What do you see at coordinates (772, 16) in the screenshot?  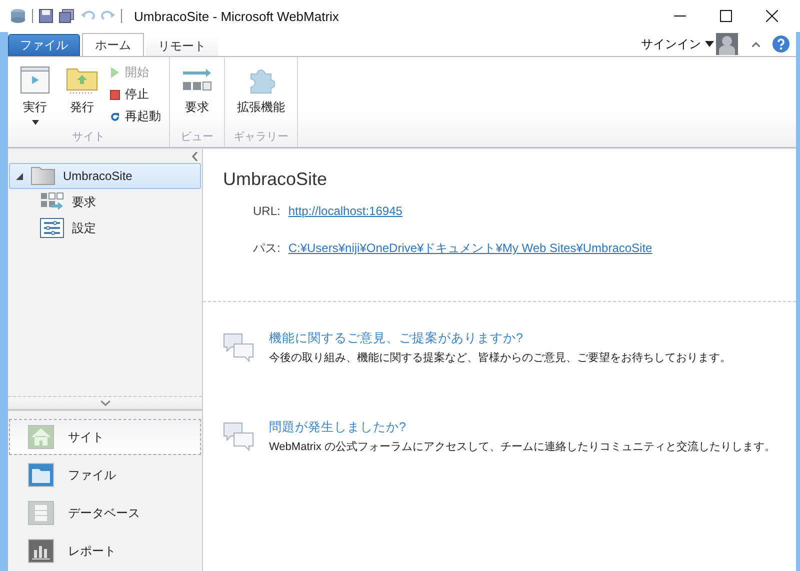 I see `close-icon` at bounding box center [772, 16].